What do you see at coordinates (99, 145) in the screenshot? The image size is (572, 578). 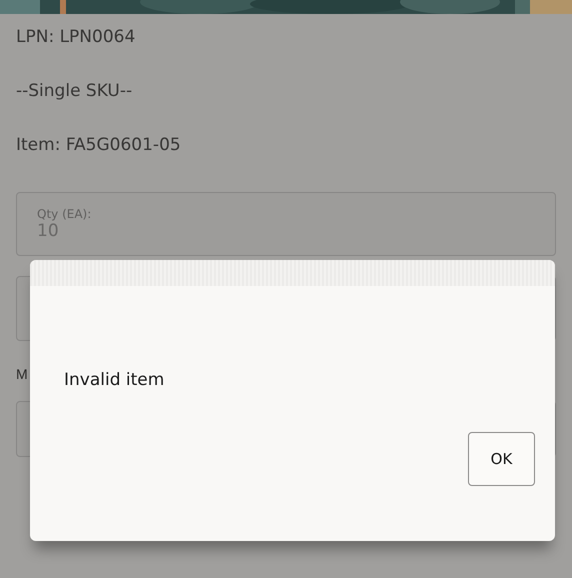 I see `info-label: Item: FA5G0601-05` at bounding box center [99, 145].